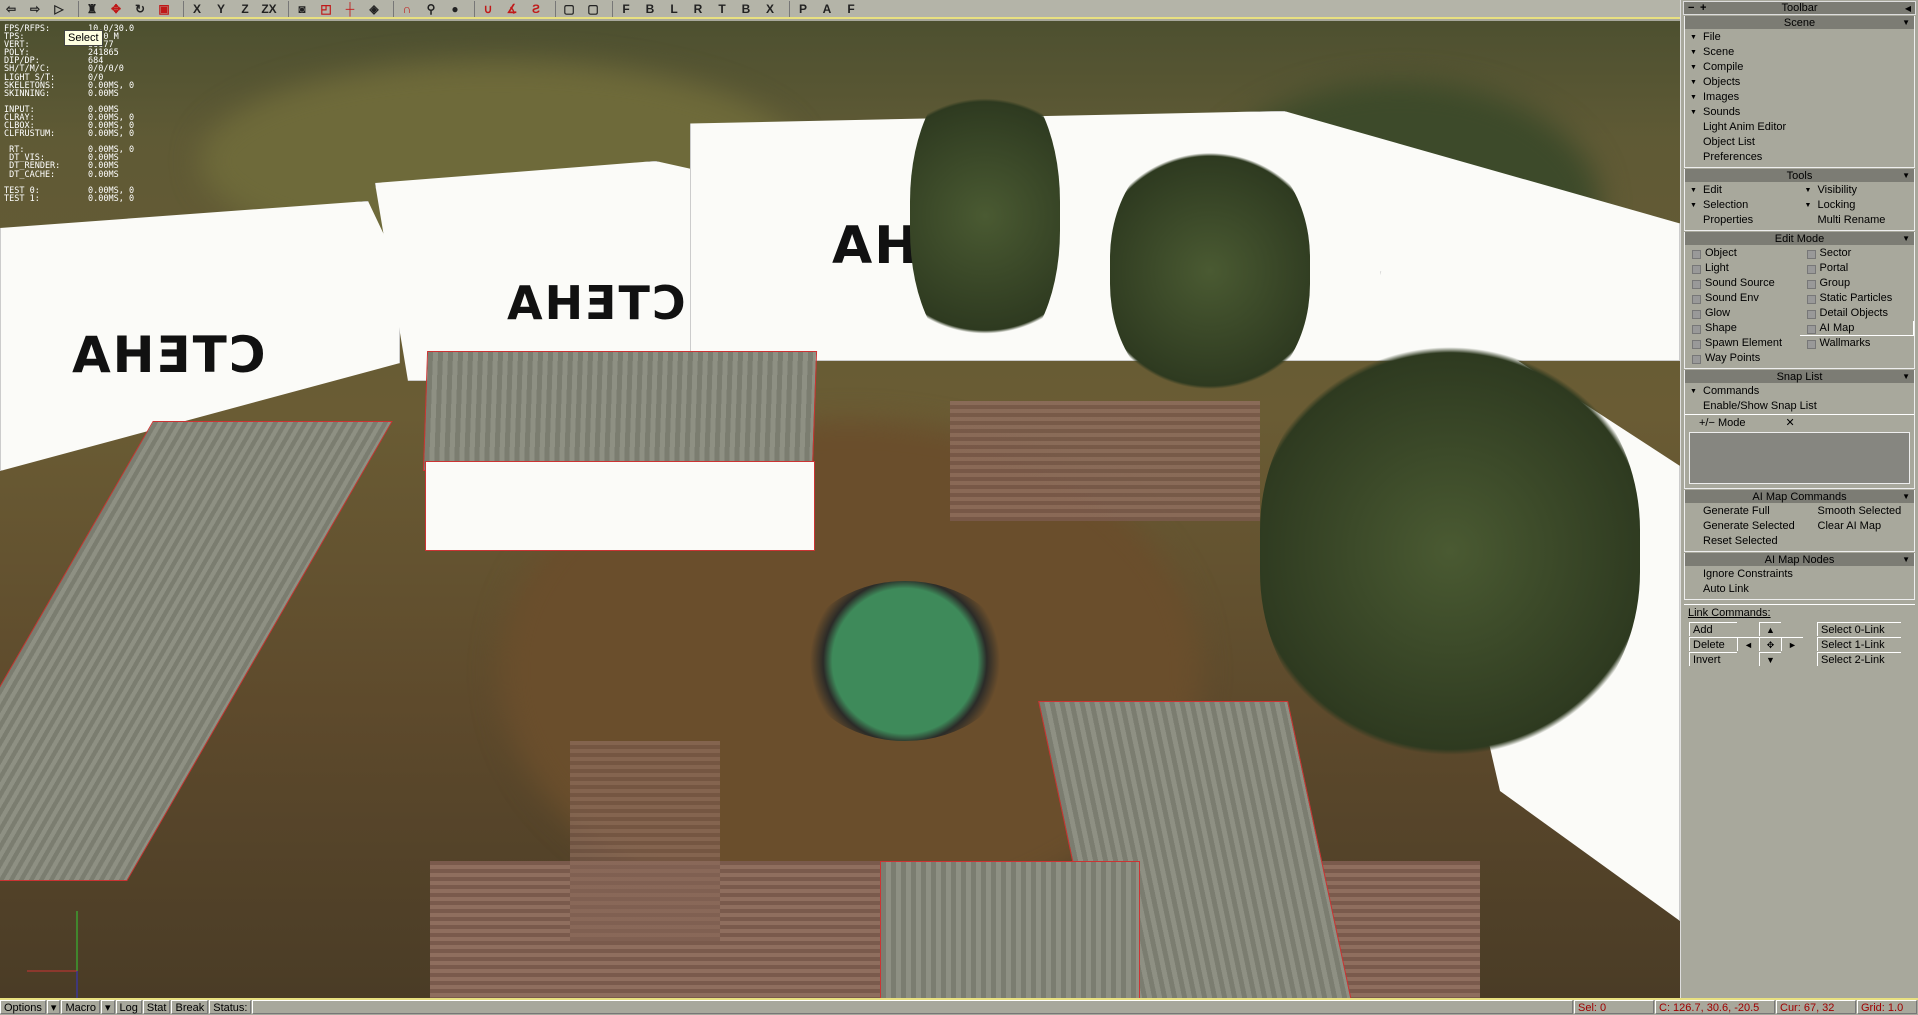 The height and width of the screenshot is (1015, 1918). I want to click on tools-item-selection: Selection, so click(1742, 205).